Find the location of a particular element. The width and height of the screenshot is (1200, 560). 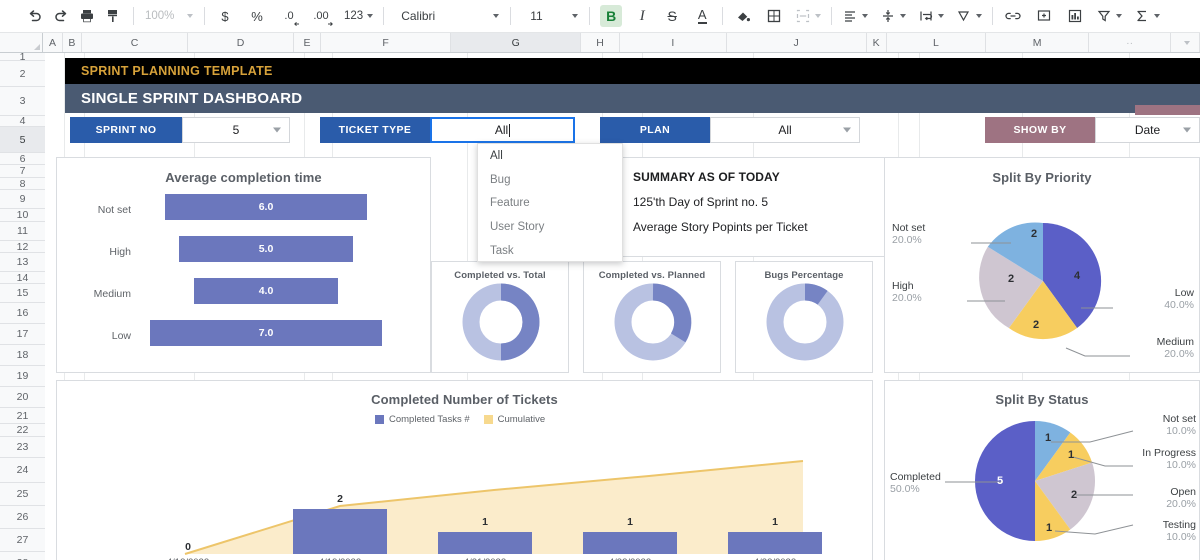

column-header-A: A is located at coordinates (53, 42).